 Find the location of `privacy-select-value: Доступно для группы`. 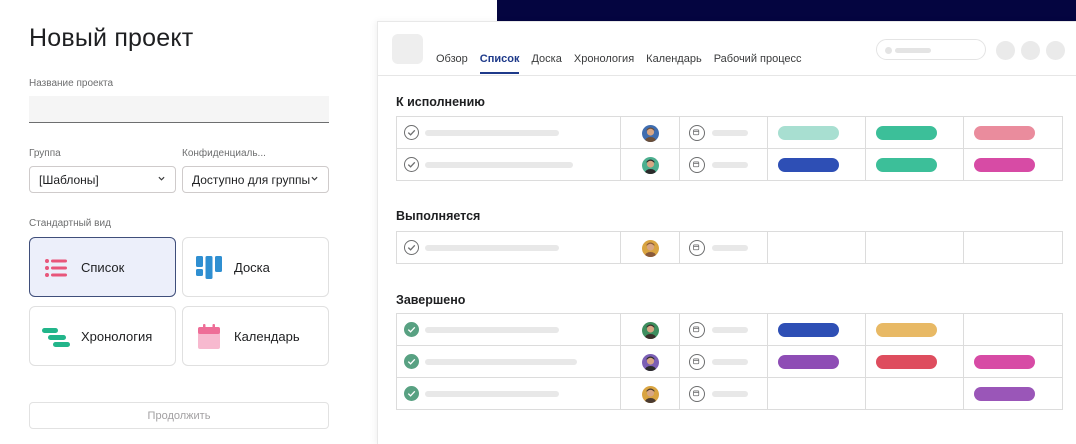

privacy-select-value: Доступно для группы is located at coordinates (251, 179).